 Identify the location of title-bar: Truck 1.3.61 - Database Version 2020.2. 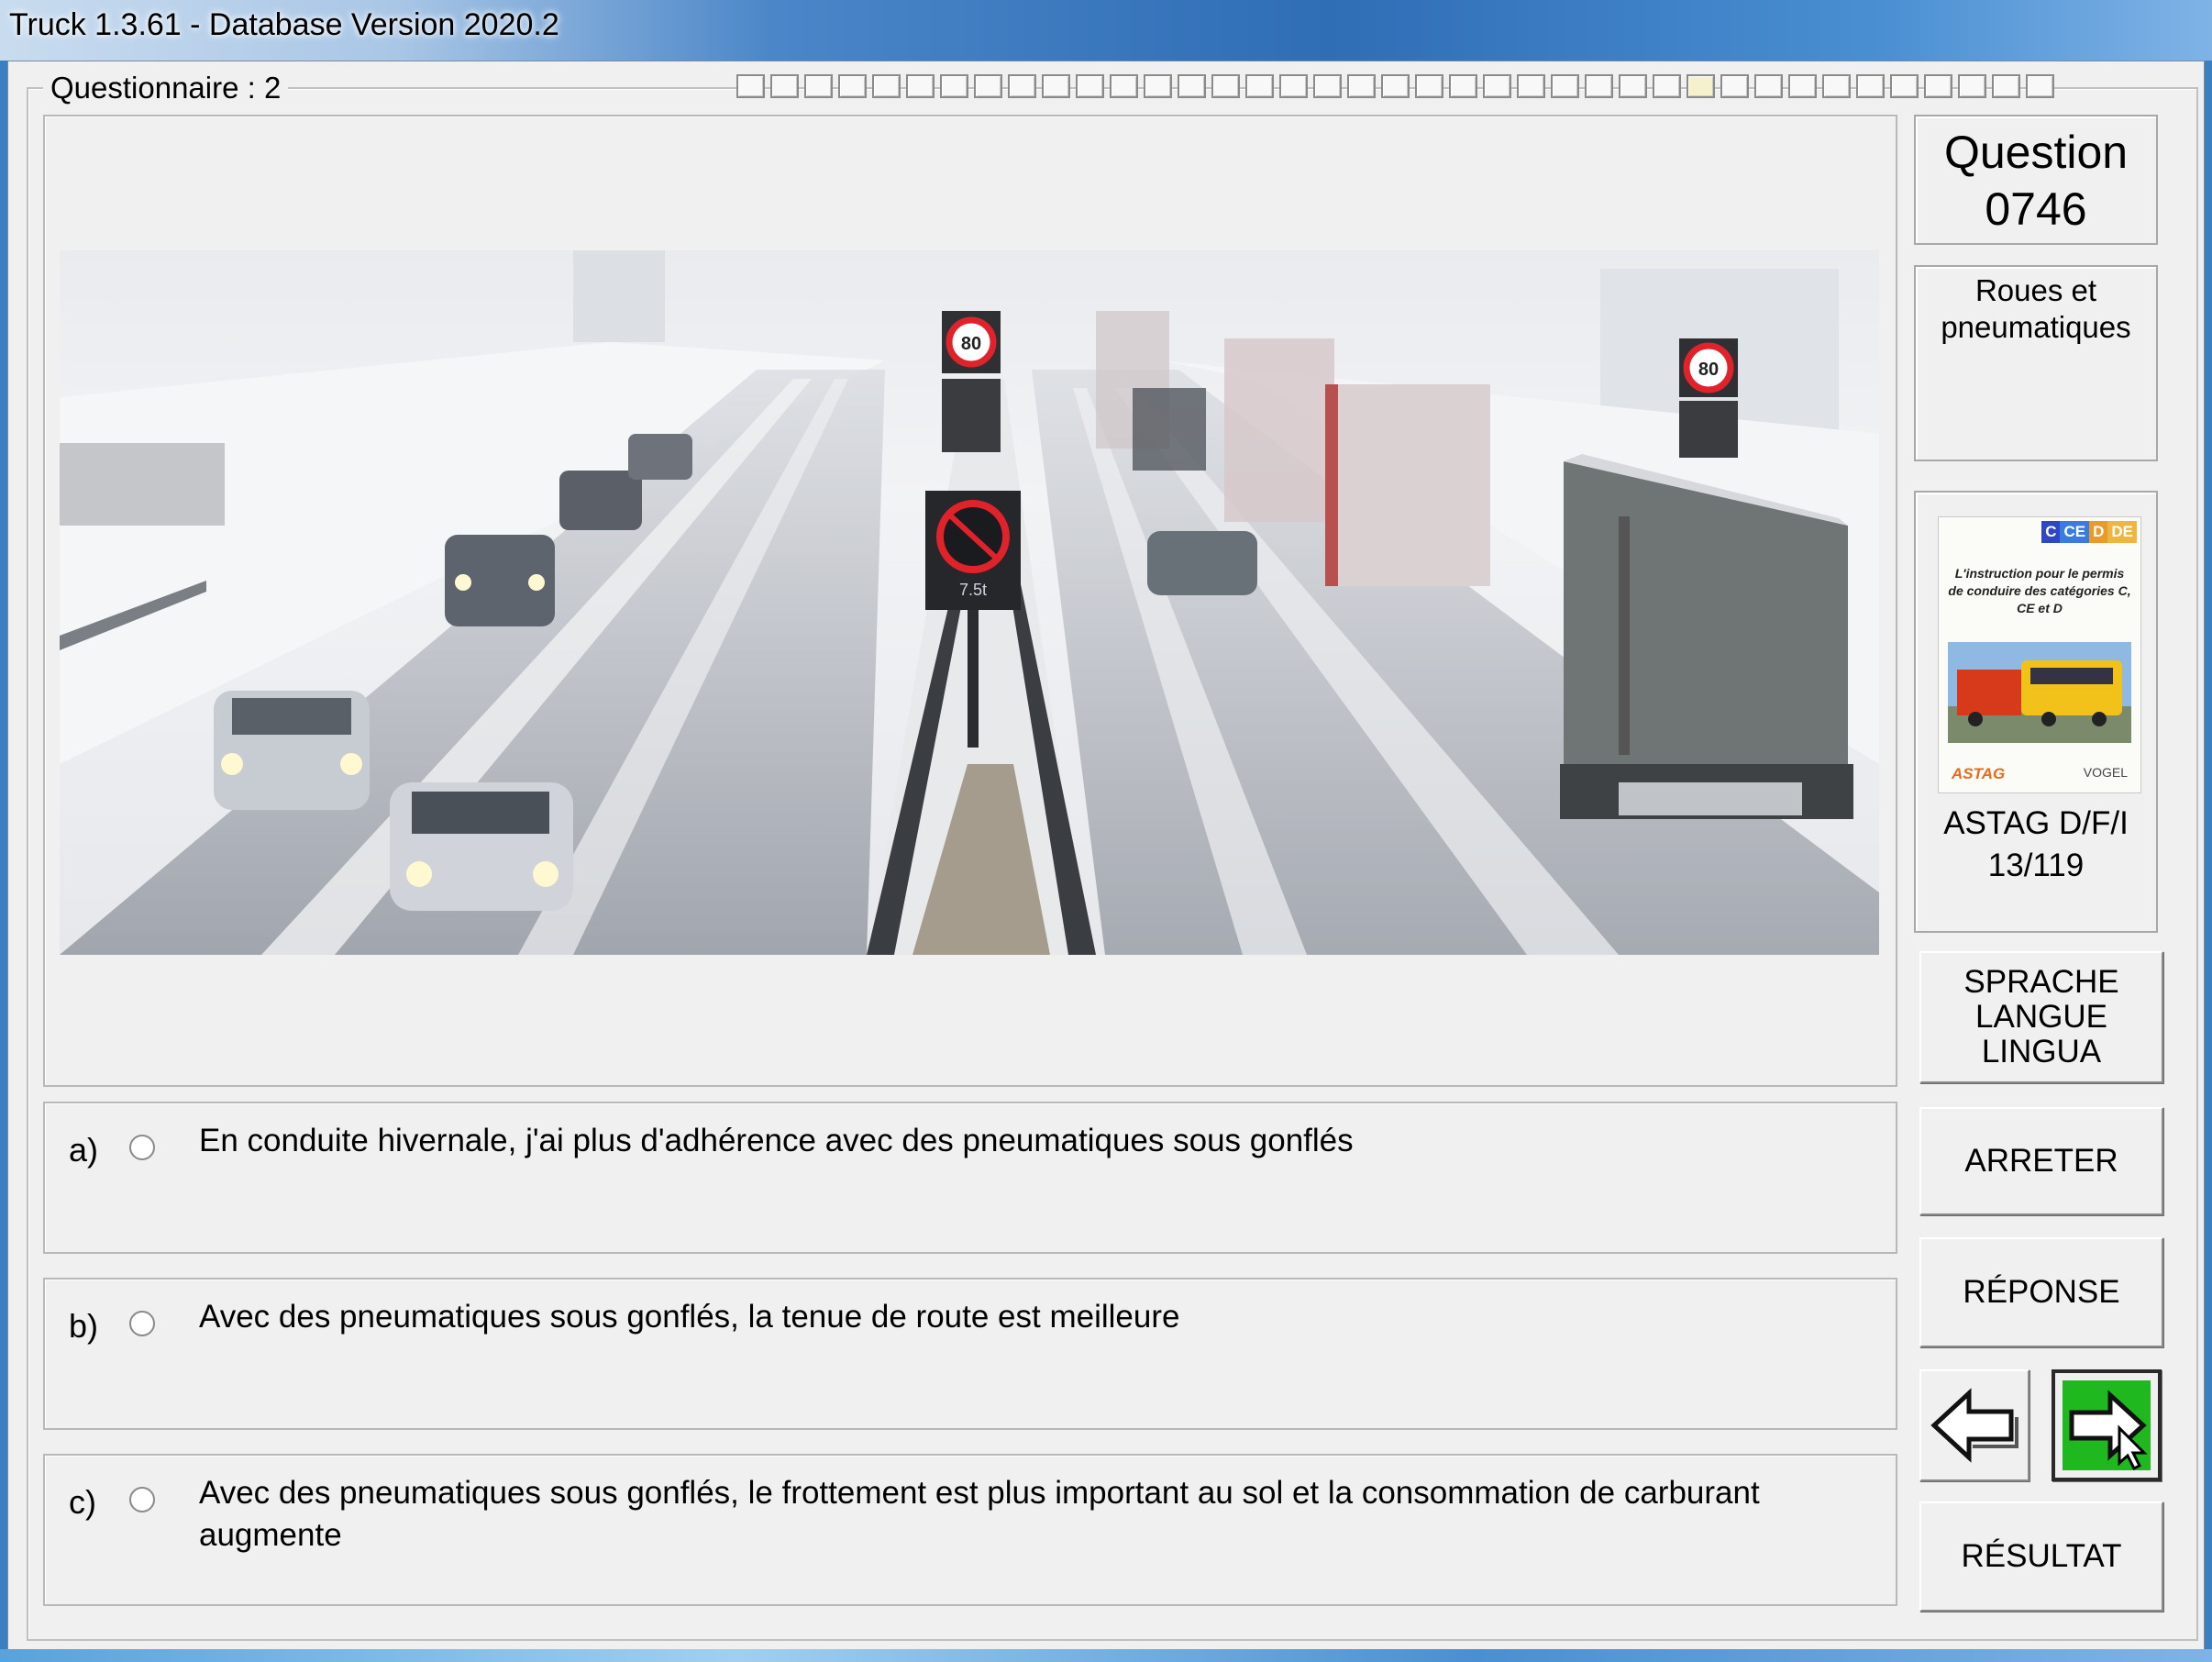
(1106, 30).